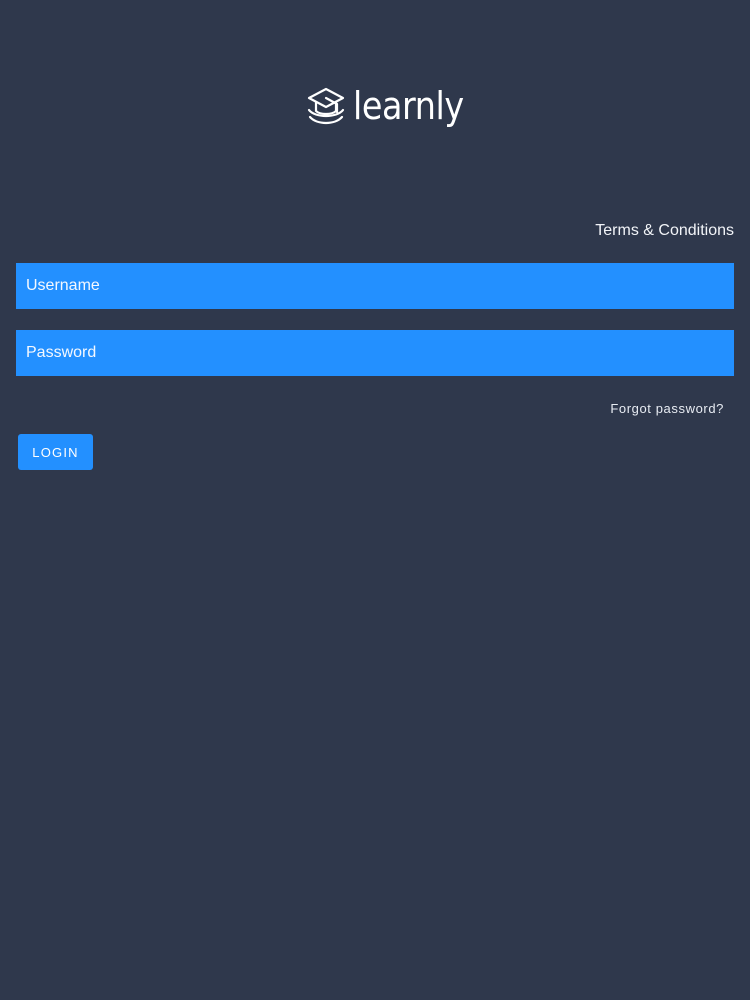 Image resolution: width=750 pixels, height=1000 pixels. What do you see at coordinates (408, 106) in the screenshot?
I see `brand-name: learnly` at bounding box center [408, 106].